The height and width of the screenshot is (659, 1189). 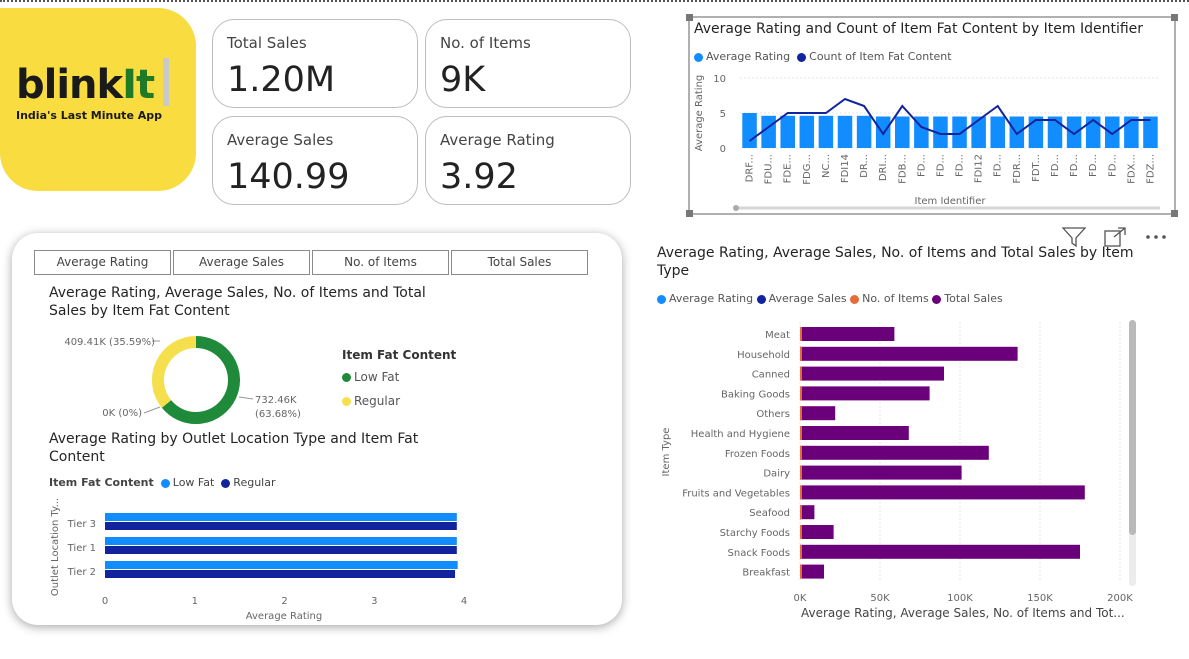 What do you see at coordinates (81, 572) in the screenshot?
I see `y-tick-label: Tier 2` at bounding box center [81, 572].